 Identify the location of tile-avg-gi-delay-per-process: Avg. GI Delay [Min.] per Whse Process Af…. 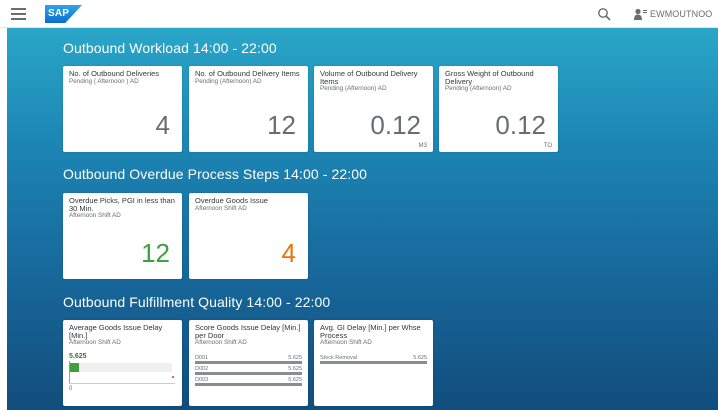
(373, 363).